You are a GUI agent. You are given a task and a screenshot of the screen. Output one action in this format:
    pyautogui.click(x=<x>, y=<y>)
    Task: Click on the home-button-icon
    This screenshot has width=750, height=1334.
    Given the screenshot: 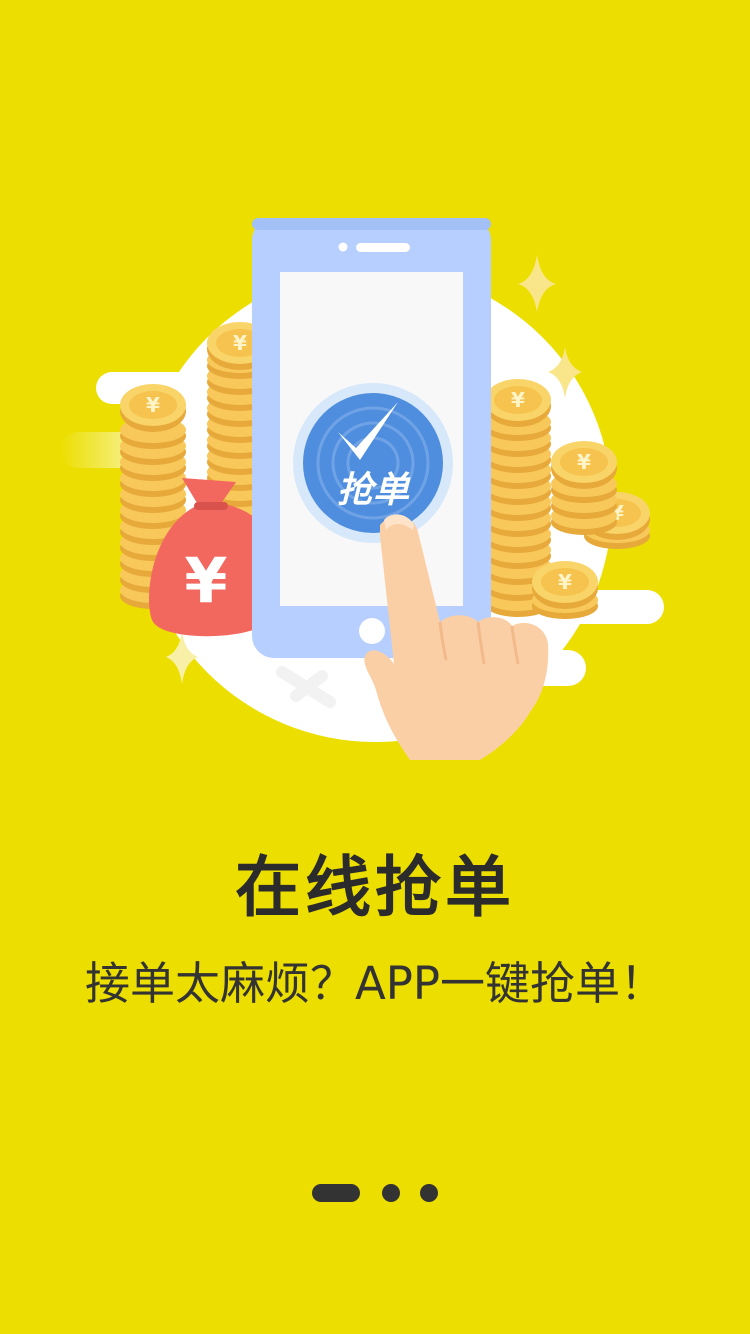 What is the action you would take?
    pyautogui.click(x=372, y=631)
    